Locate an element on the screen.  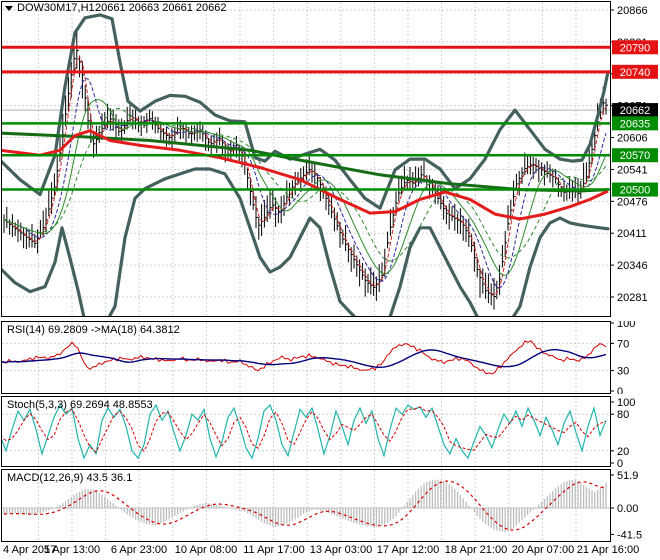
price-tick-label: 20866 is located at coordinates (632, 11).